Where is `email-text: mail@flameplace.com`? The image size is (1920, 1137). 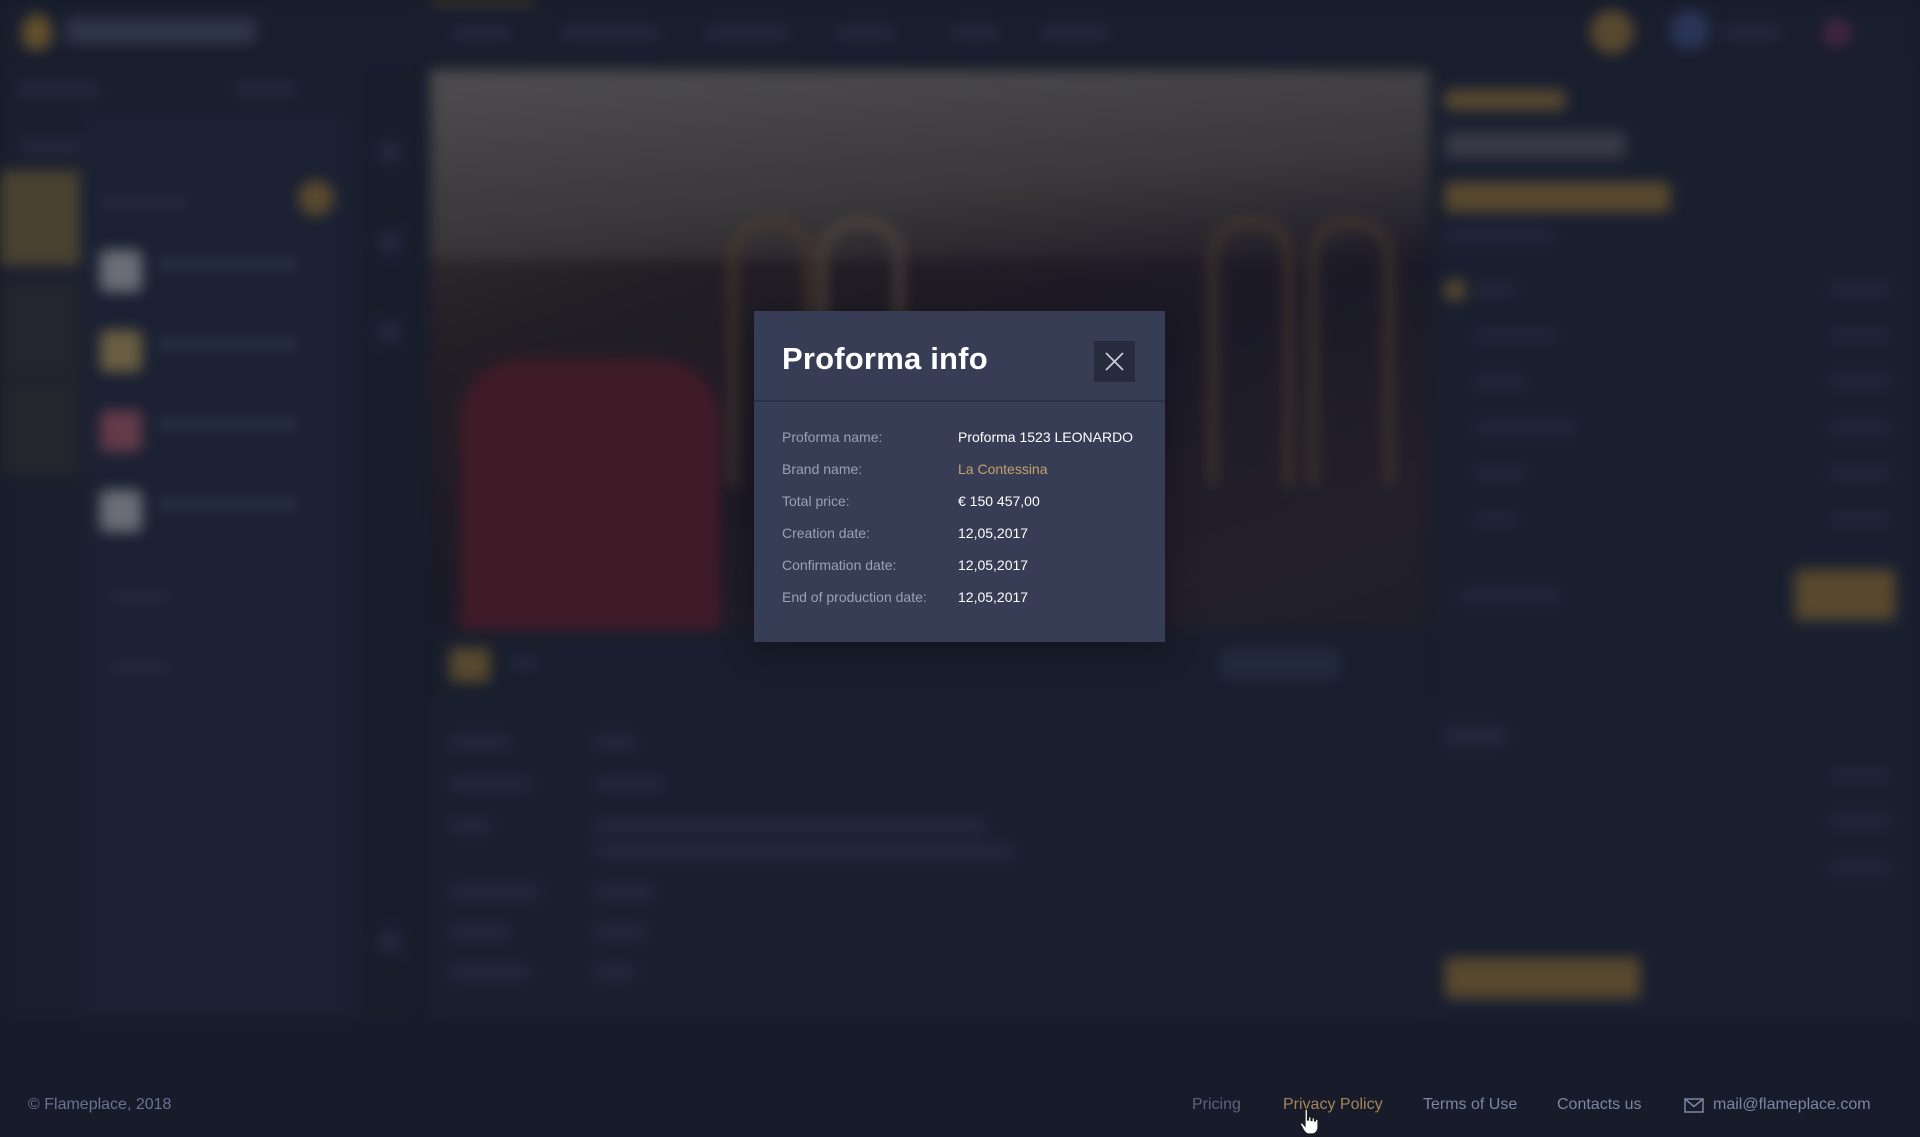
email-text: mail@flameplace.com is located at coordinates (1792, 1104).